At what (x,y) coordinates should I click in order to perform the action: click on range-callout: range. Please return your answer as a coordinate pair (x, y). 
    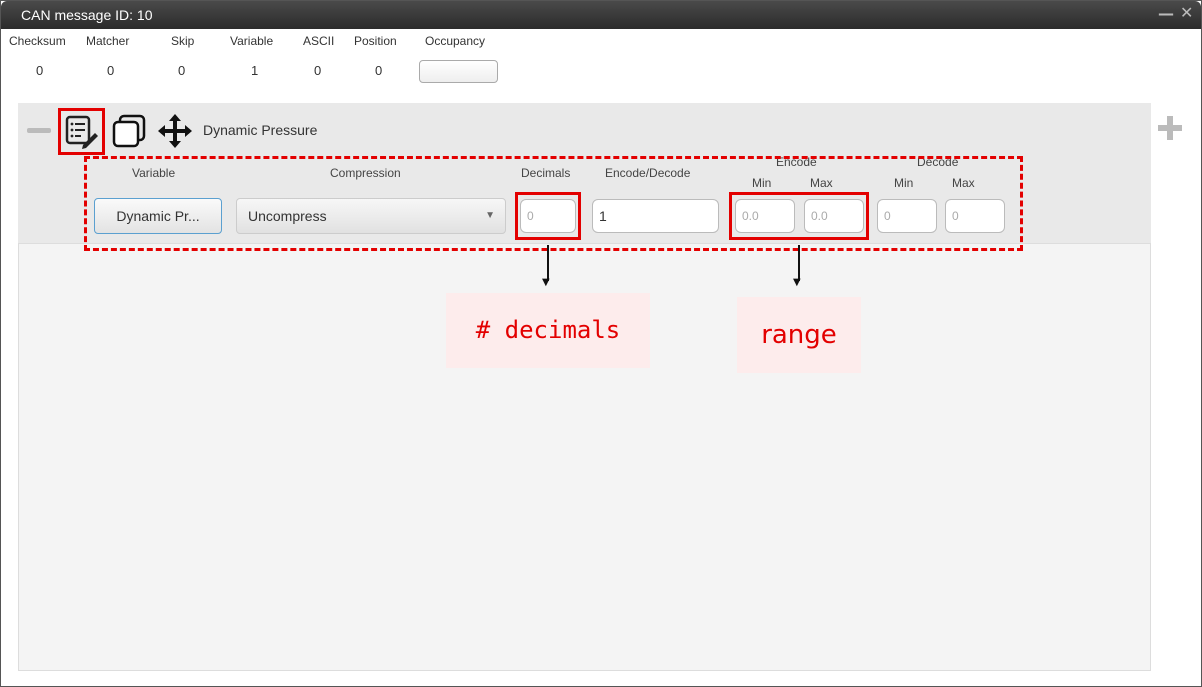
    Looking at the image, I should click on (799, 335).